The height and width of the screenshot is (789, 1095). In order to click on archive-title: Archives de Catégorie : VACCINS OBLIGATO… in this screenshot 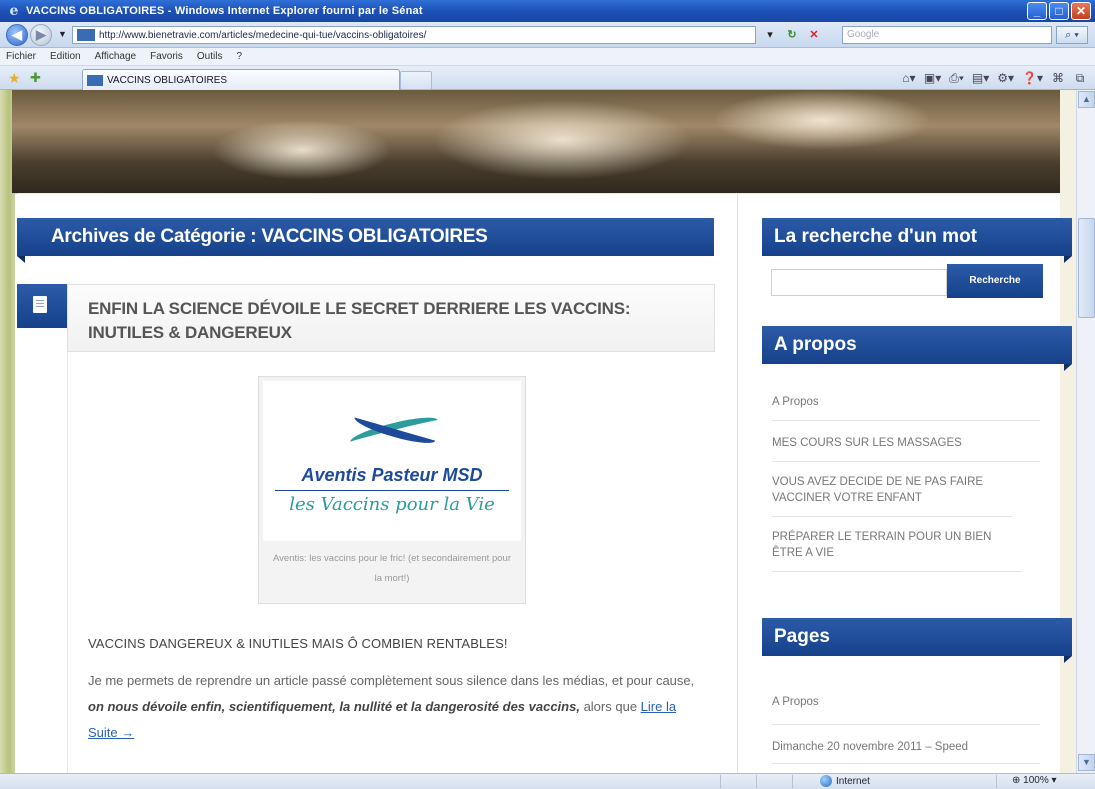, I will do `click(365, 240)`.